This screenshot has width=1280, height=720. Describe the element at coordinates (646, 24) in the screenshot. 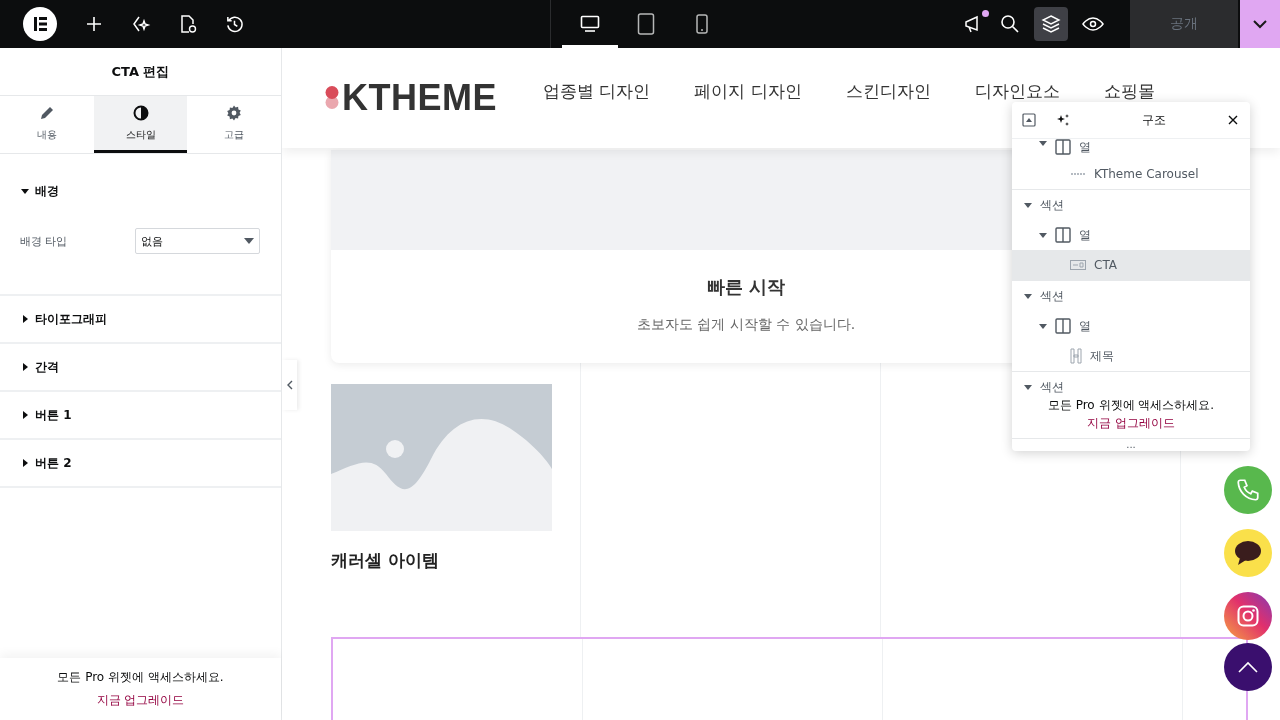

I see `tablet-icon` at that location.